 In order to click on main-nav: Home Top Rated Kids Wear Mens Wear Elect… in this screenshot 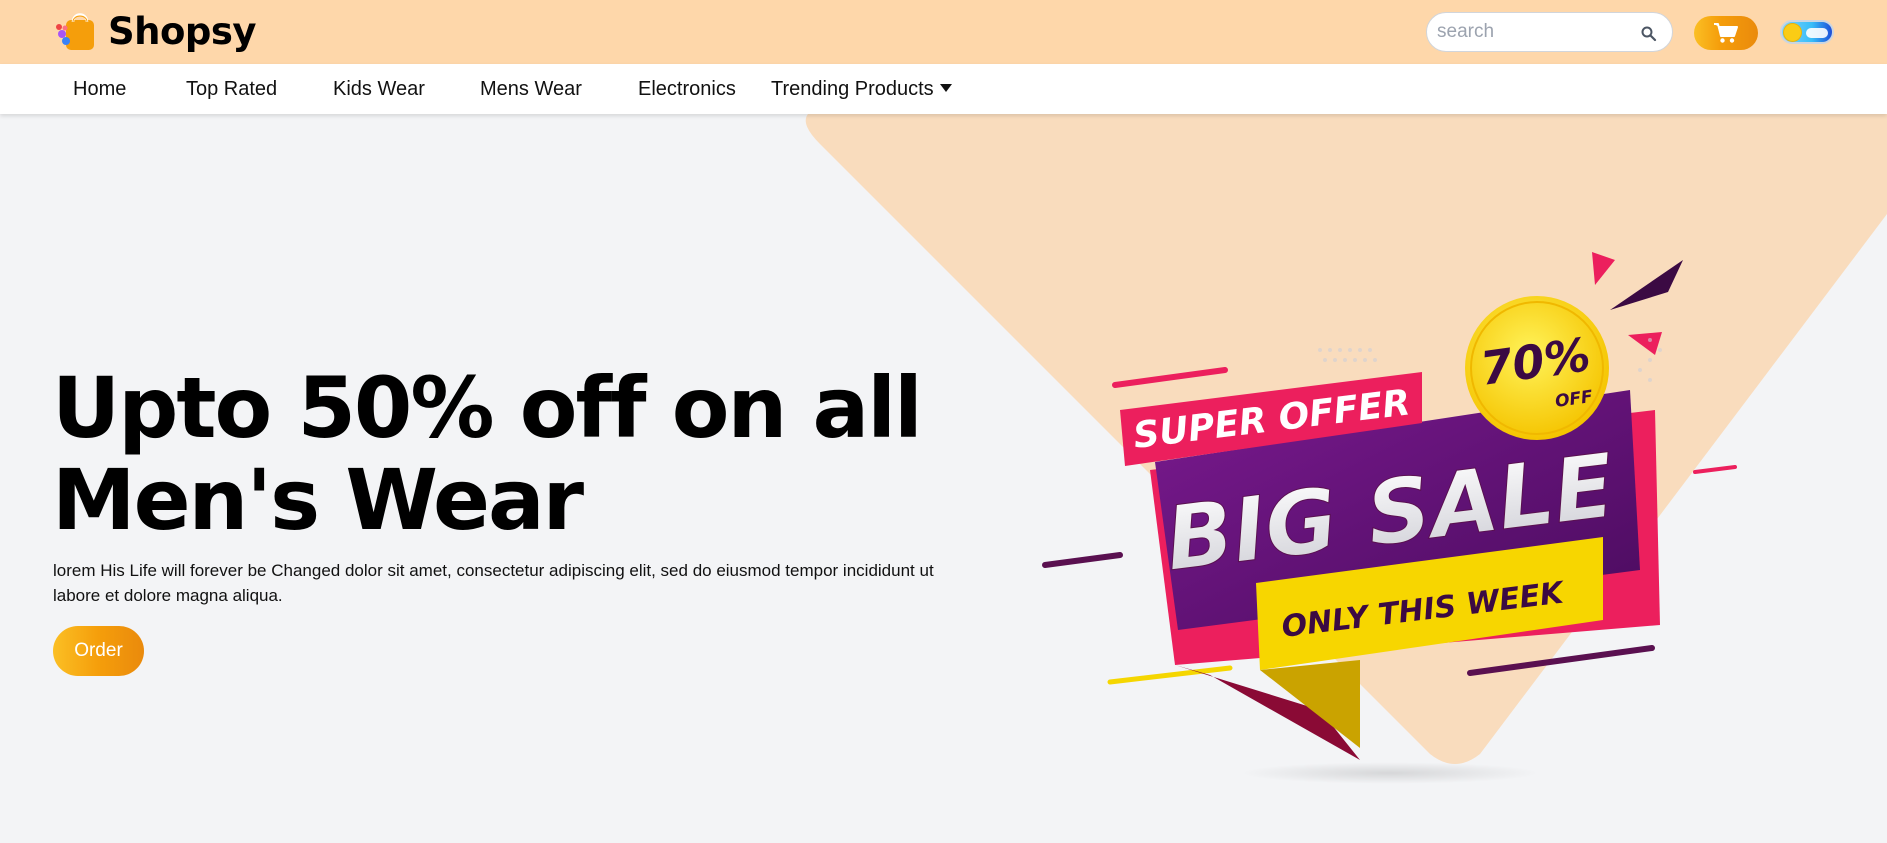, I will do `click(943, 89)`.